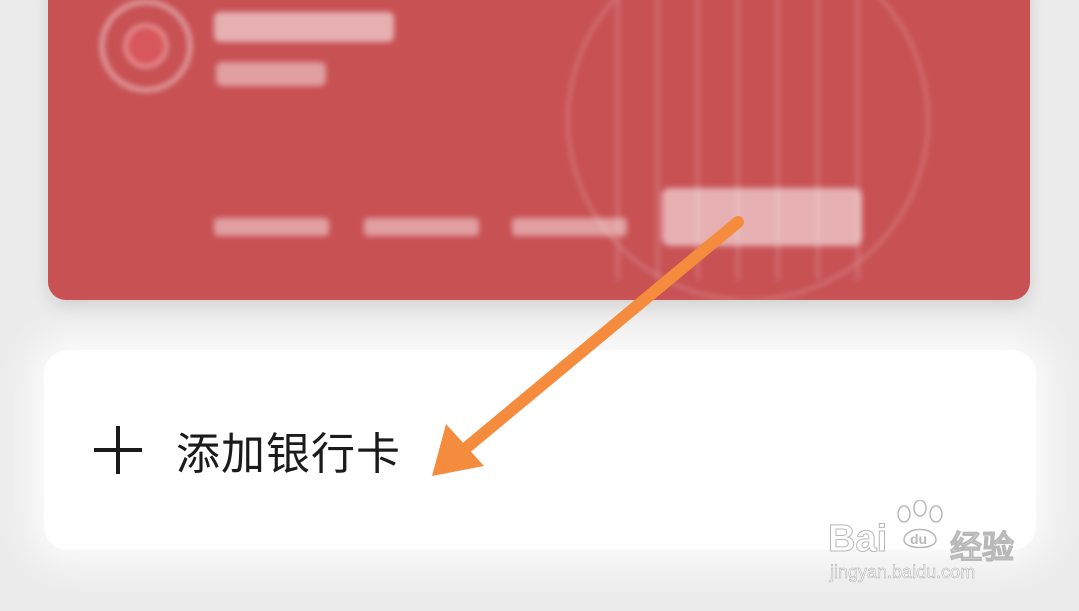 The height and width of the screenshot is (611, 1079). What do you see at coordinates (146, 46) in the screenshot?
I see `bank-logo-icon` at bounding box center [146, 46].